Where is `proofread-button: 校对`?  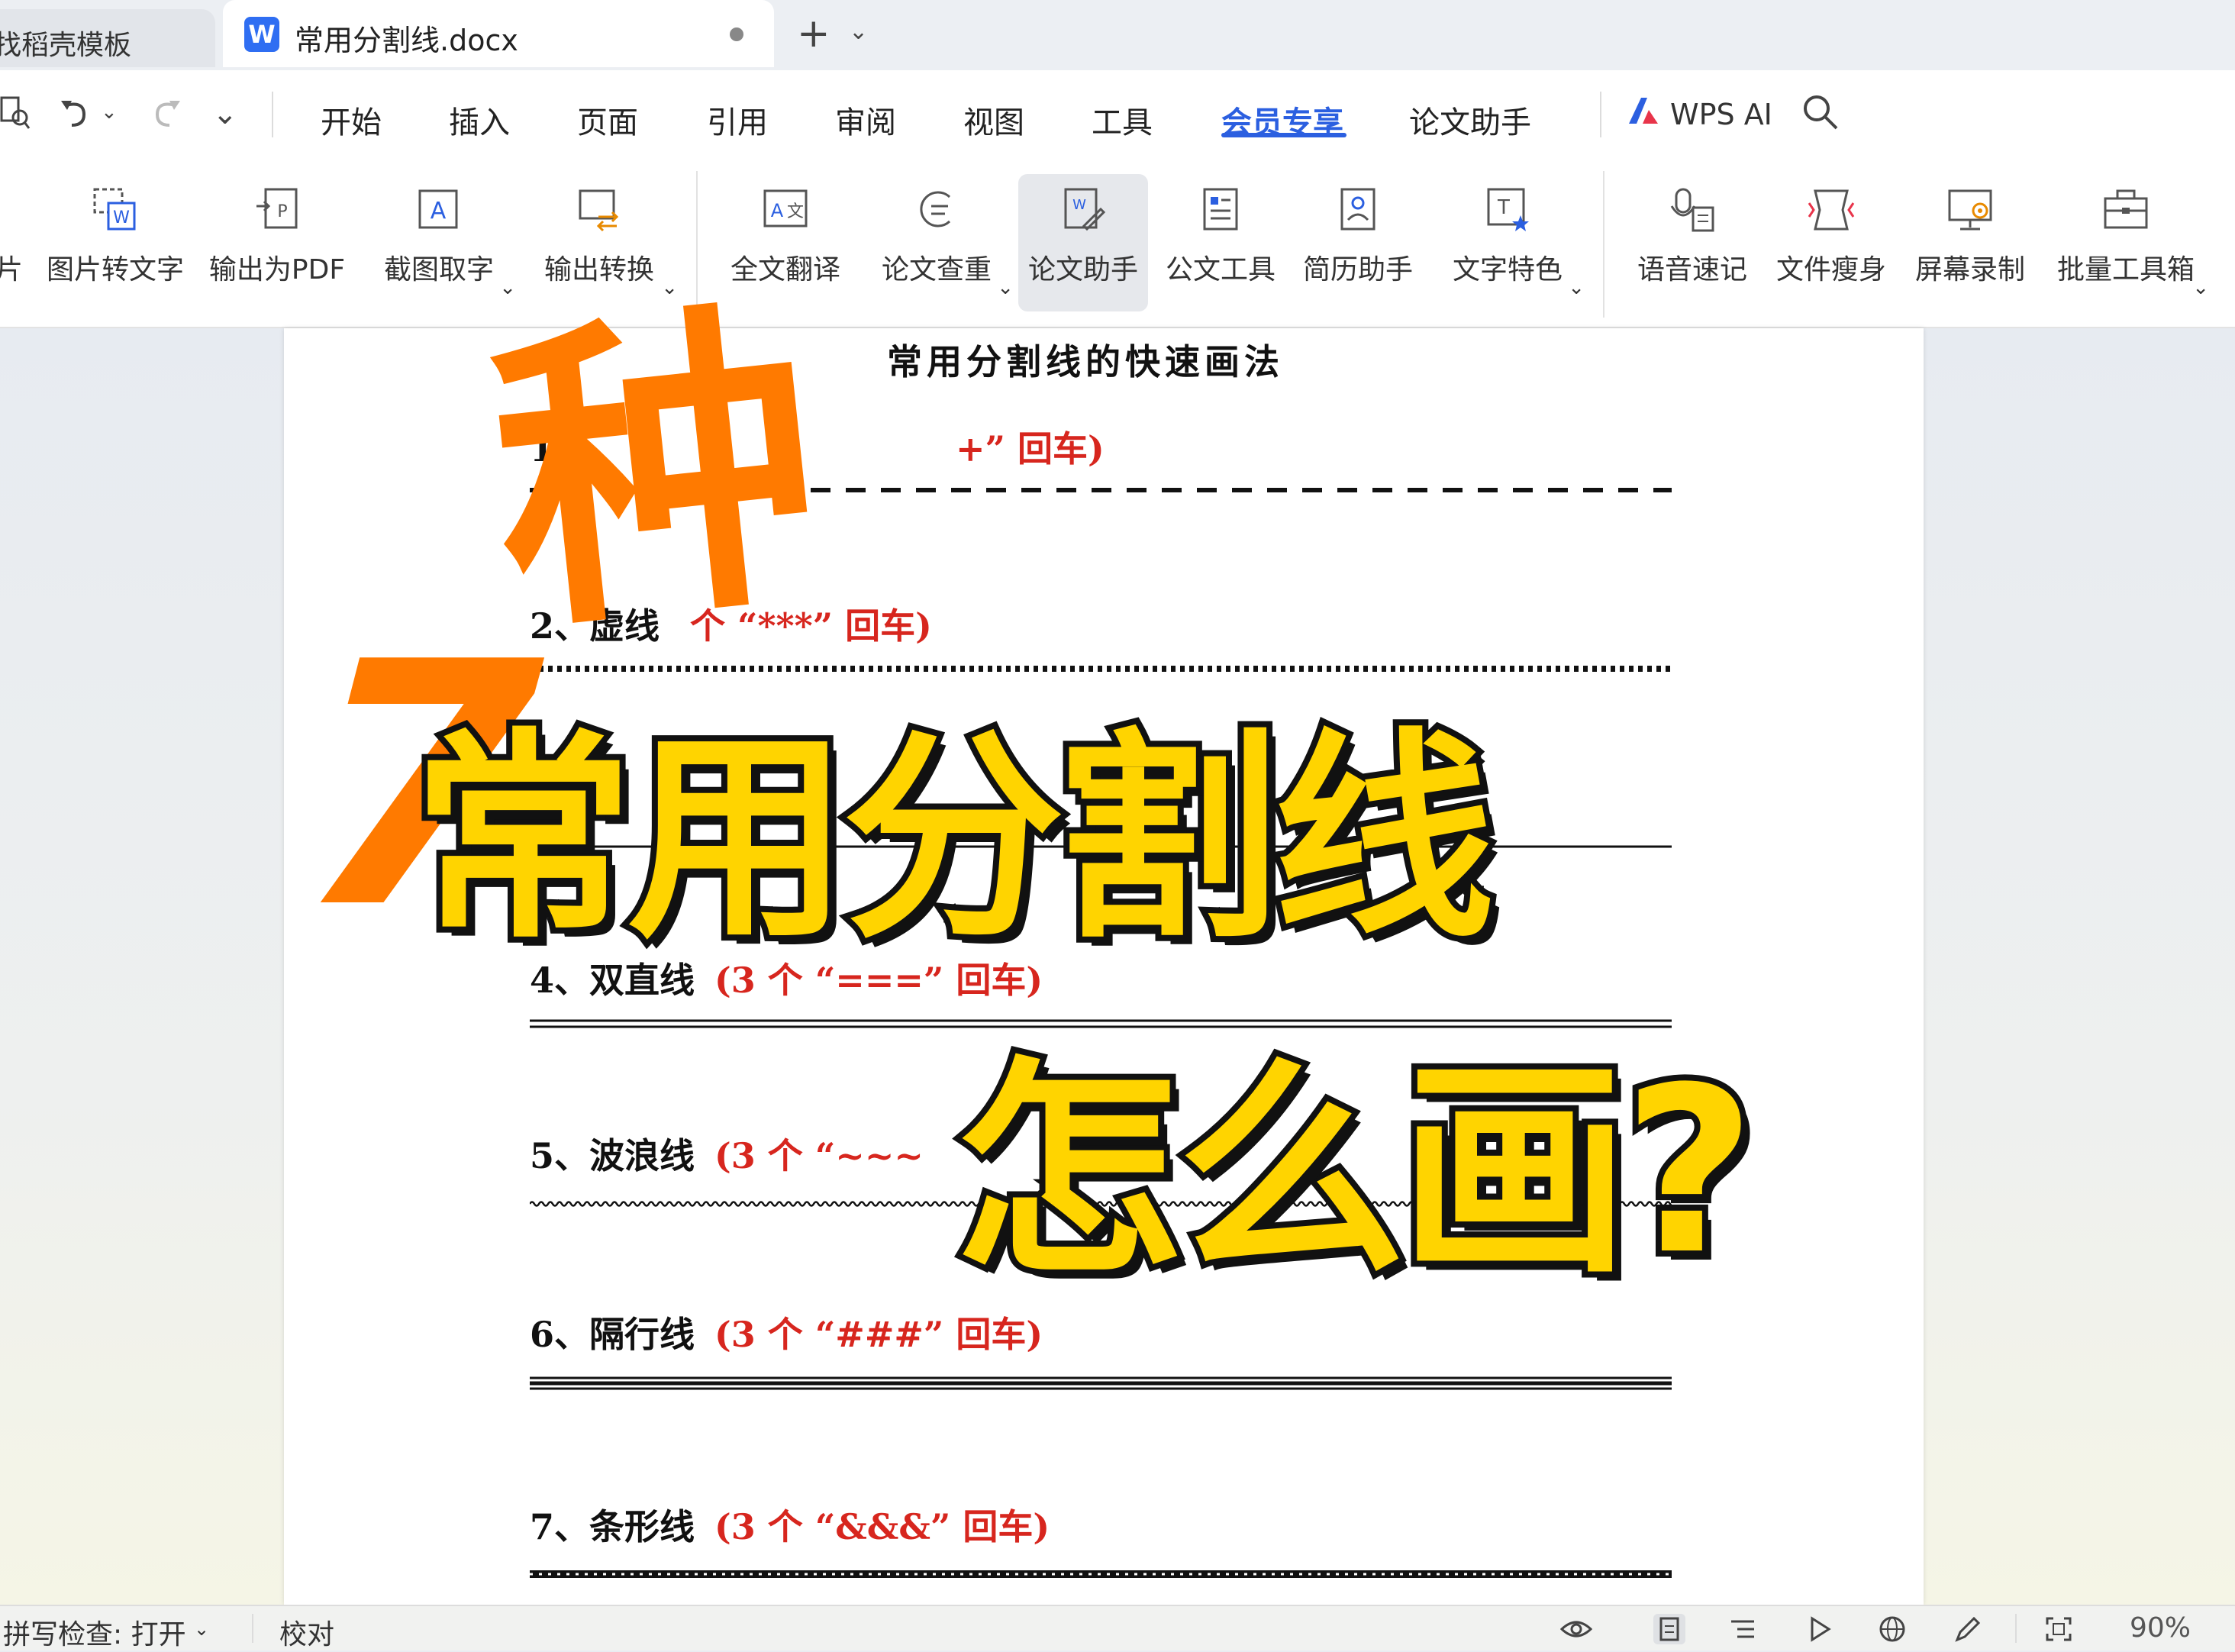
proofread-button: 校对 is located at coordinates (306, 1632).